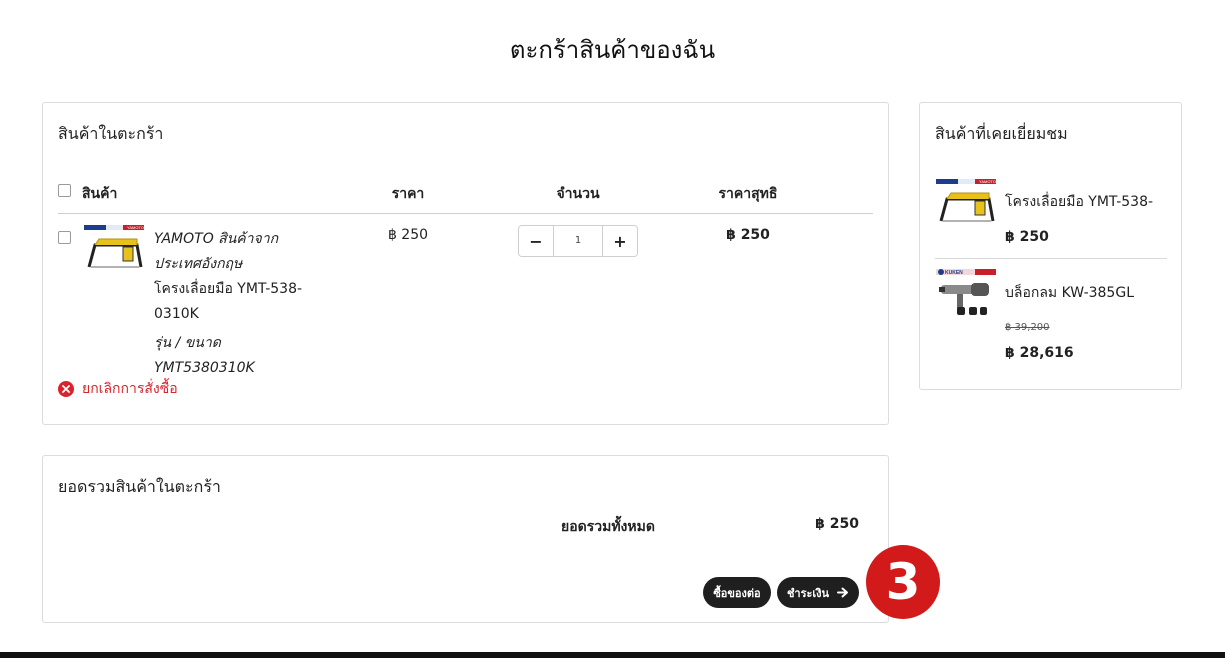 The image size is (1225, 658). I want to click on cancel-order-link: ยกเลิกการสั่งซื้อ, so click(118, 389).